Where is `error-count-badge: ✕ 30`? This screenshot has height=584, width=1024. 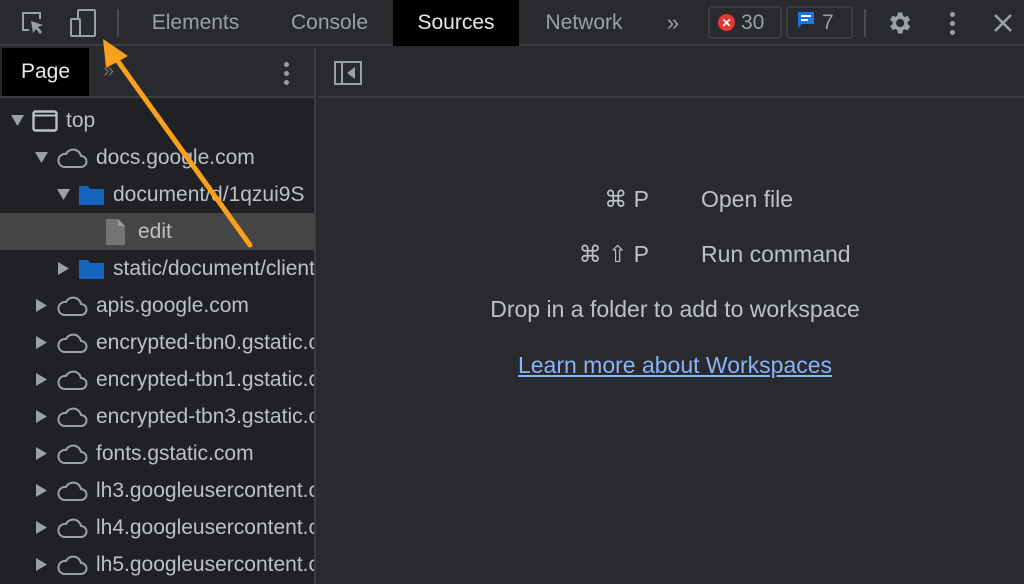 error-count-badge: ✕ 30 is located at coordinates (745, 22).